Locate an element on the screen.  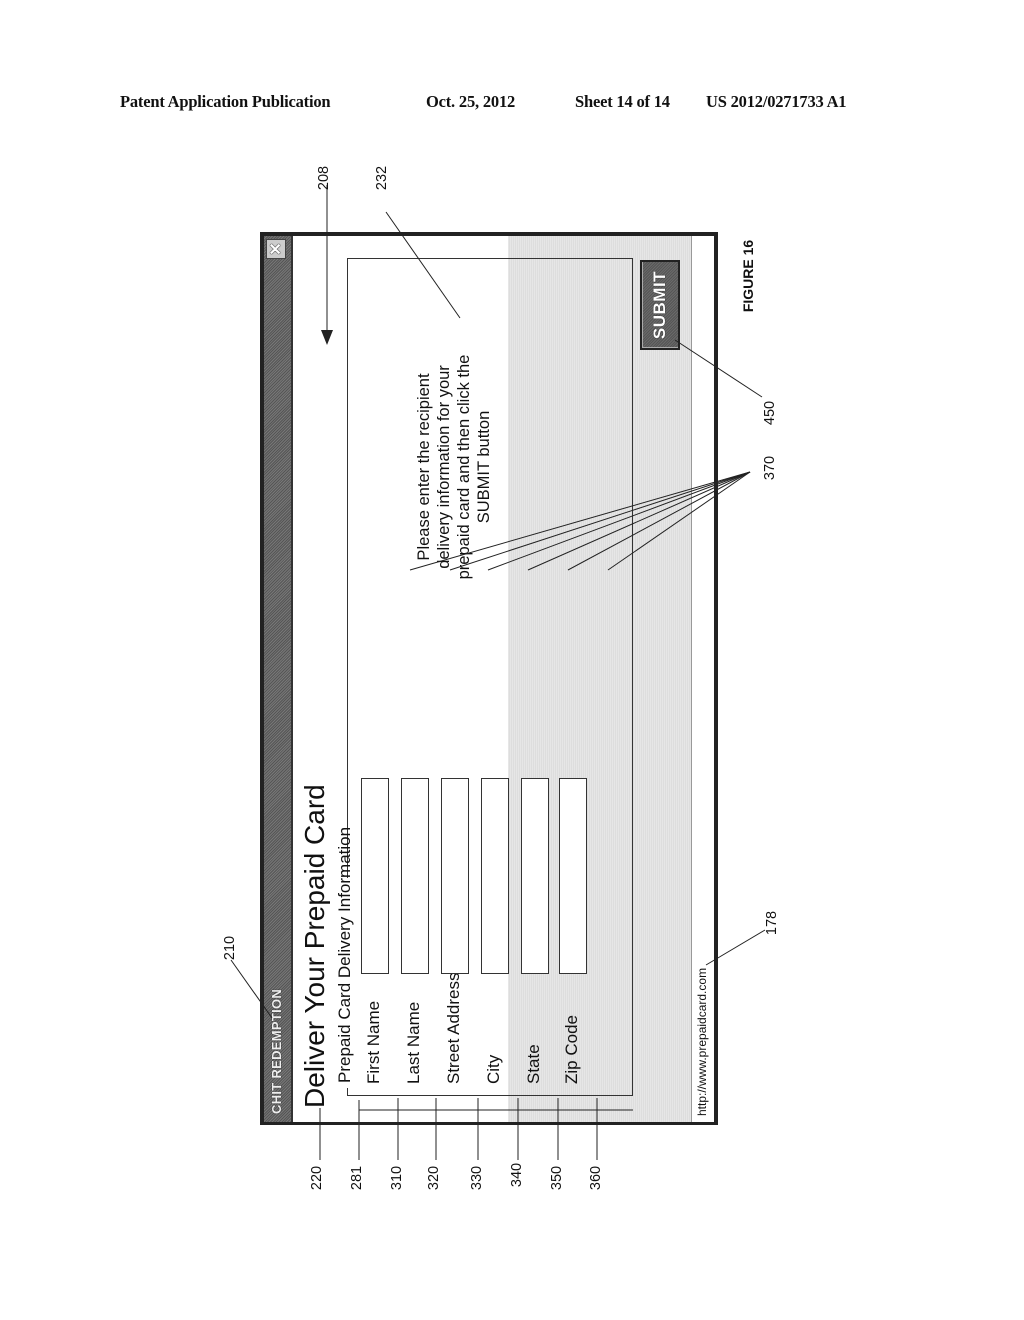
ref-350: 350 is located at coordinates (557, 1178).